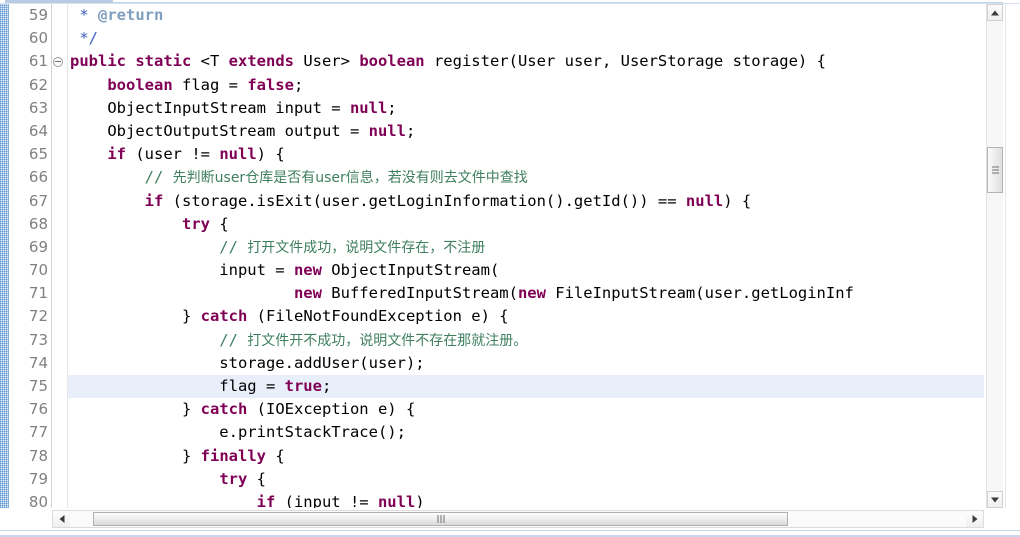 This screenshot has width=1020, height=537. I want to click on code-token-keyword: false, so click(270, 84).